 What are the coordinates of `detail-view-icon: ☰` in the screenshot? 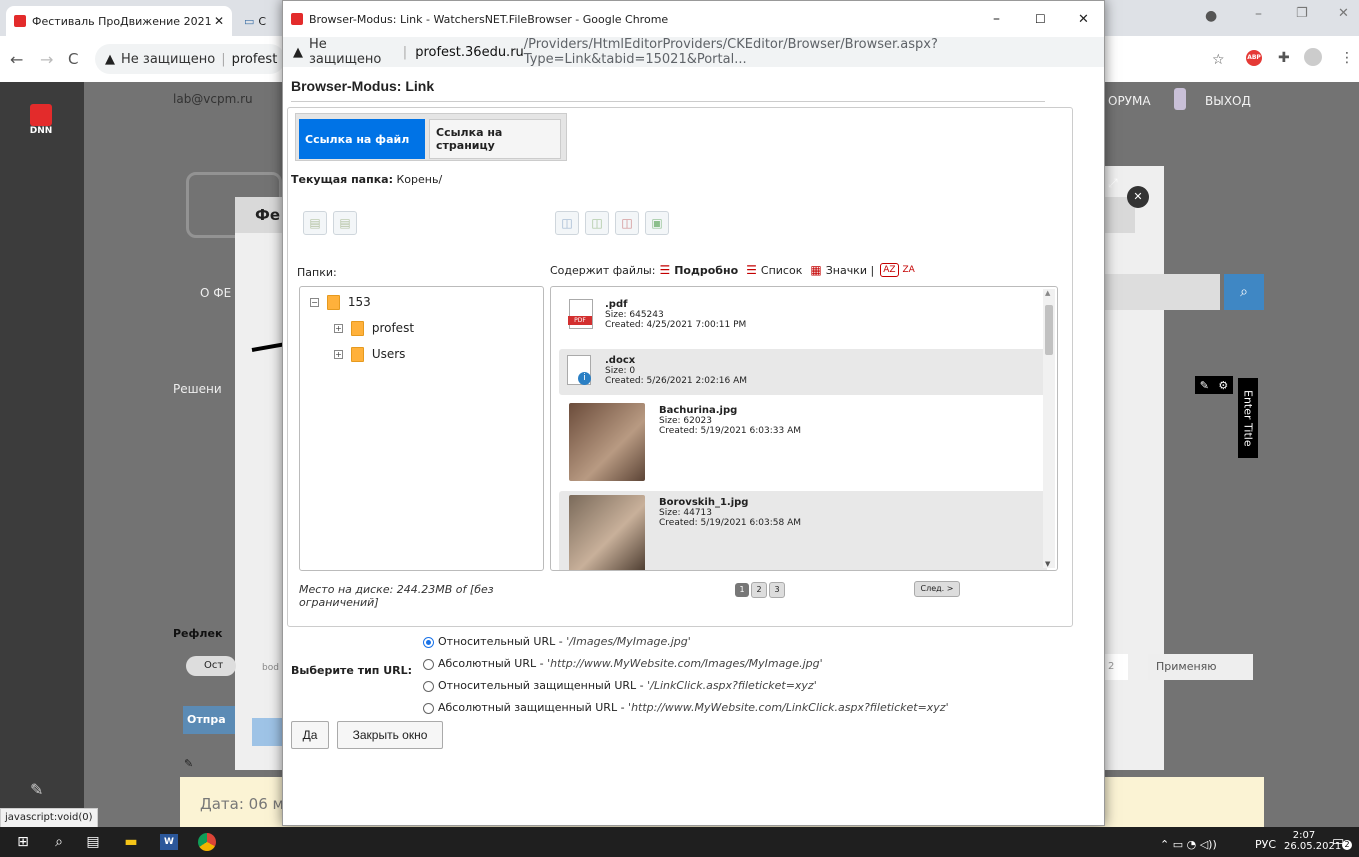 It's located at (664, 270).